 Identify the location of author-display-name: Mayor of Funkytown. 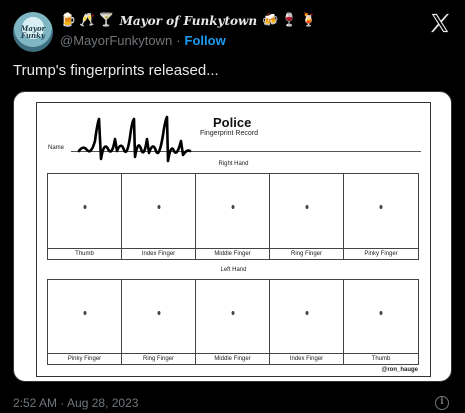
(189, 21).